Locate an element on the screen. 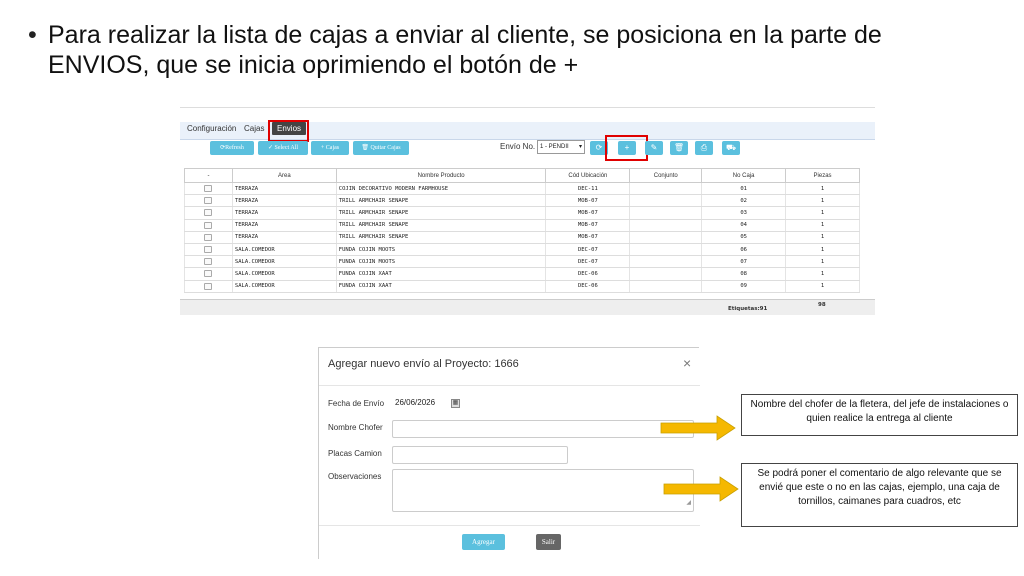 This screenshot has height=576, width=1024. nombre-chofer-input is located at coordinates (543, 429).